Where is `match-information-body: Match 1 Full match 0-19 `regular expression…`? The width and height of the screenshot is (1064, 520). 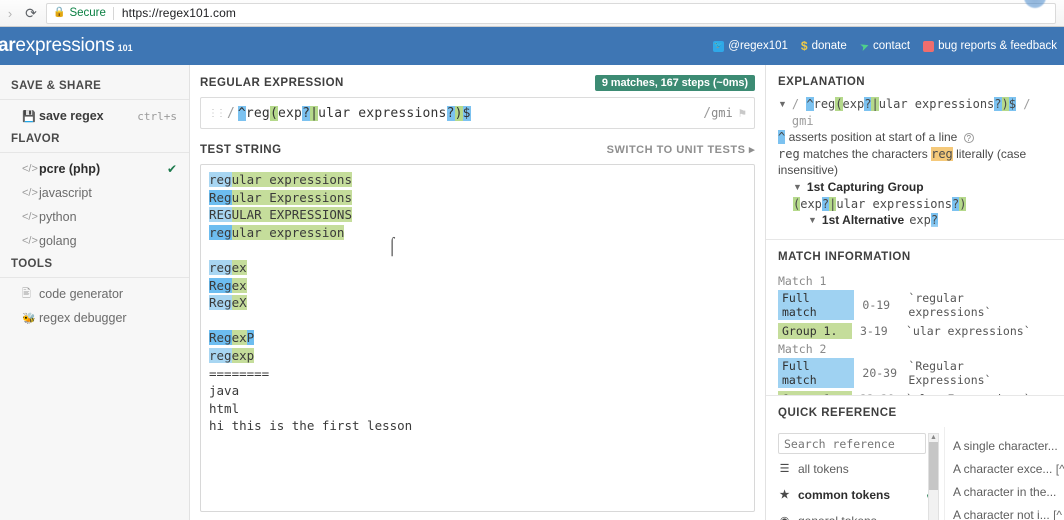
match-information-body: Match 1 Full match 0-19 `regular expression… is located at coordinates (915, 333).